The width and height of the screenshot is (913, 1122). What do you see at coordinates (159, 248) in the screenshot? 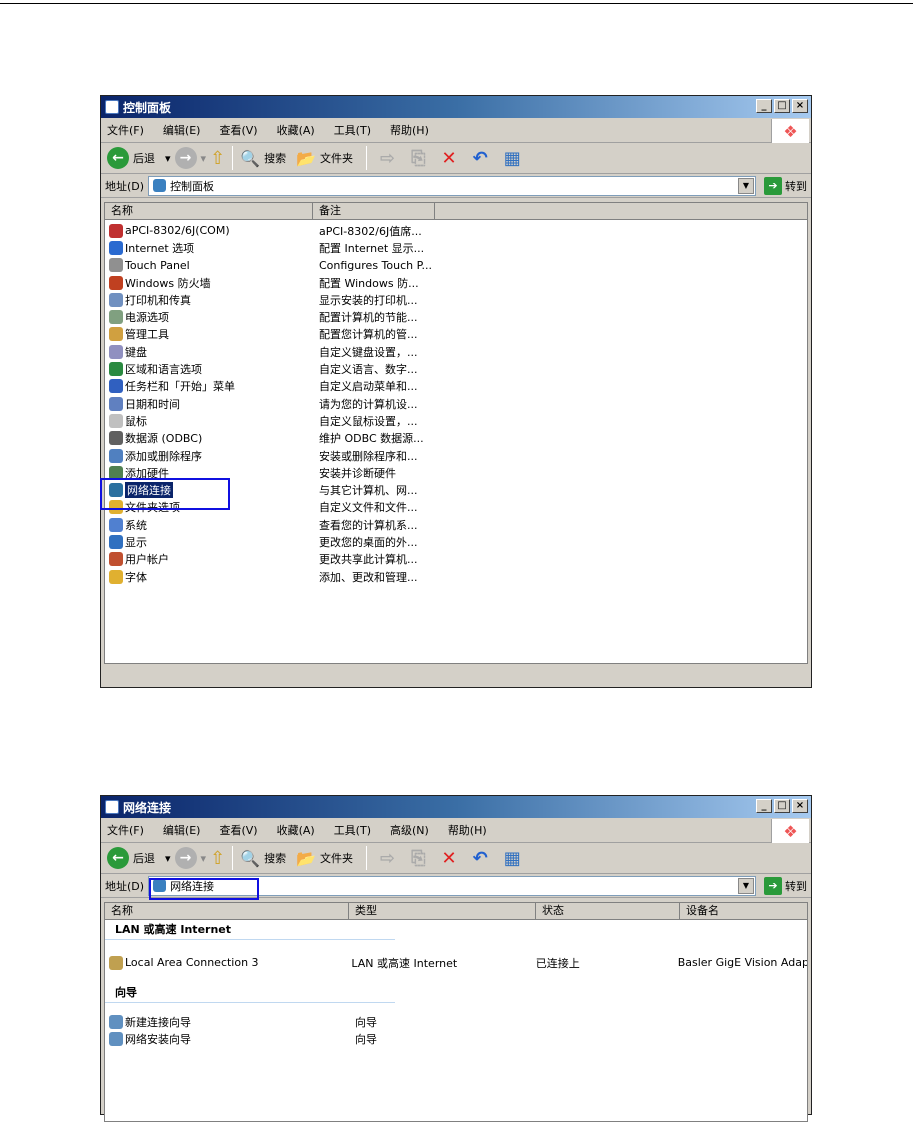
I see `item-name: Internet 选项` at bounding box center [159, 248].